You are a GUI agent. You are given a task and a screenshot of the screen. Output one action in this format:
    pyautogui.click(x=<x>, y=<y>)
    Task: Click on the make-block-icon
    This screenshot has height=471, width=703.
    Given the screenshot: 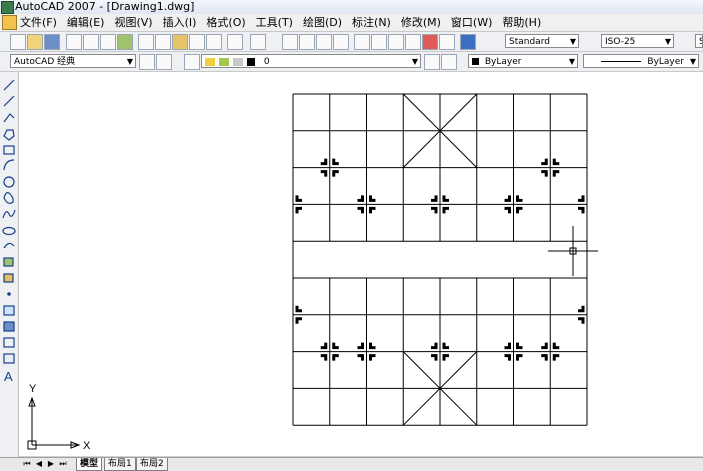 What is the action you would take?
    pyautogui.click(x=8, y=278)
    